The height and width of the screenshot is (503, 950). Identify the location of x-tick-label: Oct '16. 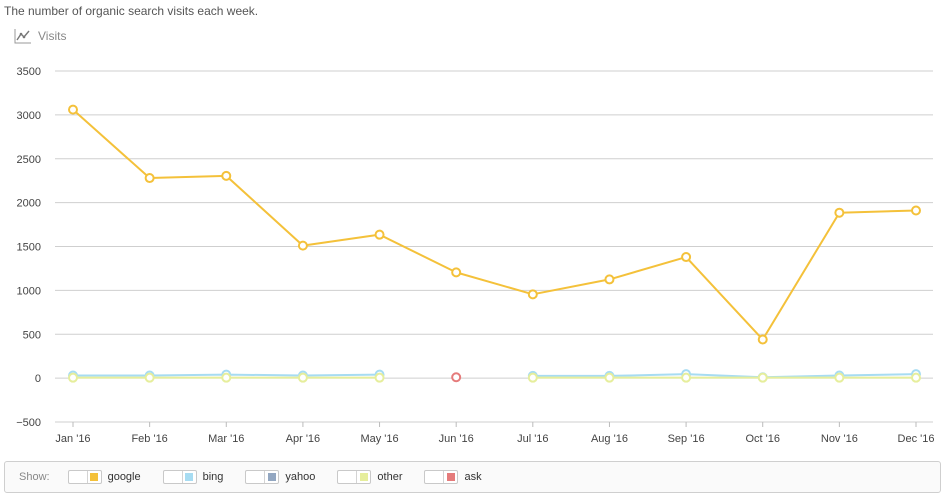
(762, 439).